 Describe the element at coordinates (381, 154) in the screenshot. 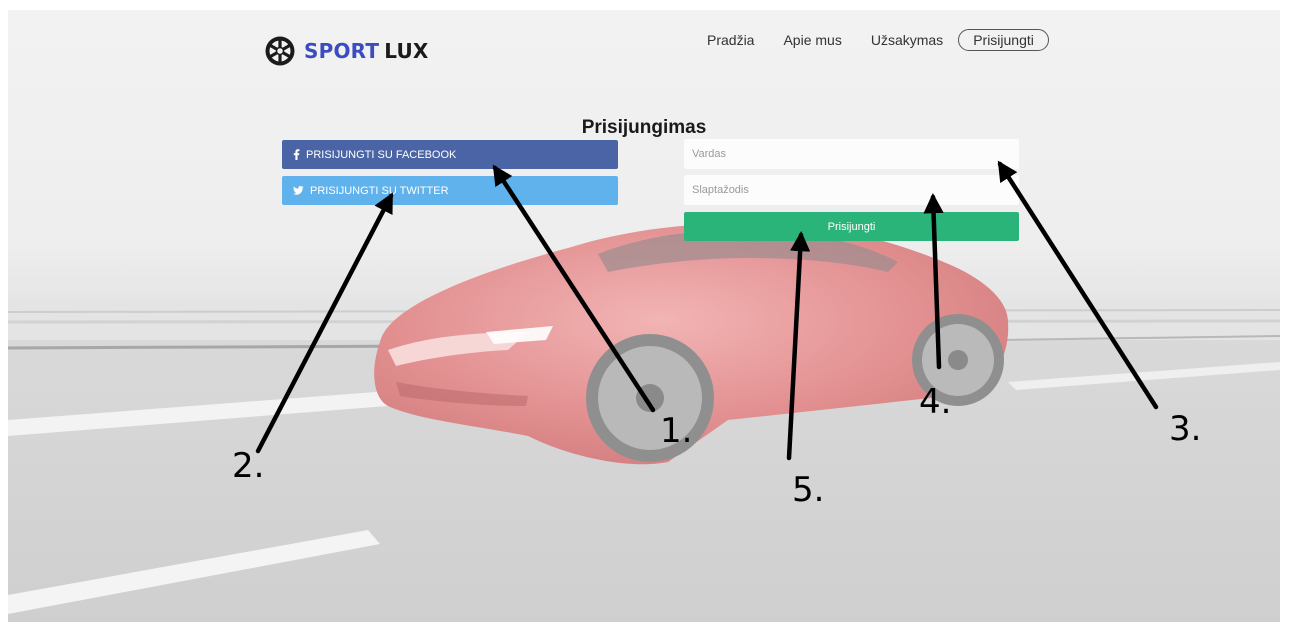

I see `facebook-login-label: PRISIJUNGTI SU FACEBOOK` at that location.